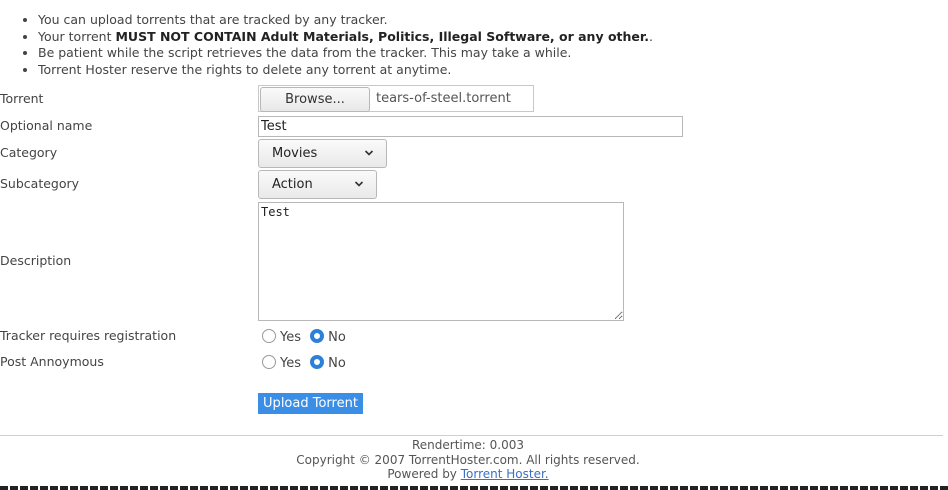 The image size is (948, 490). Describe the element at coordinates (317, 336) in the screenshot. I see `tracker-no-radio` at that location.